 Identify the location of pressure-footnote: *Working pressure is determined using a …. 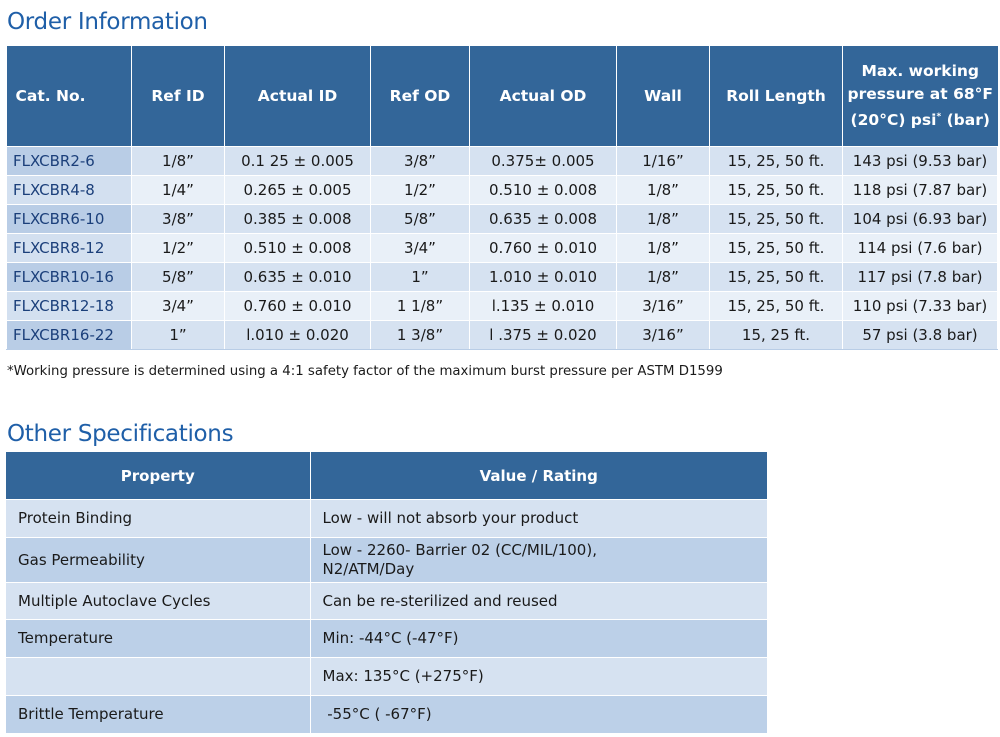
(365, 371).